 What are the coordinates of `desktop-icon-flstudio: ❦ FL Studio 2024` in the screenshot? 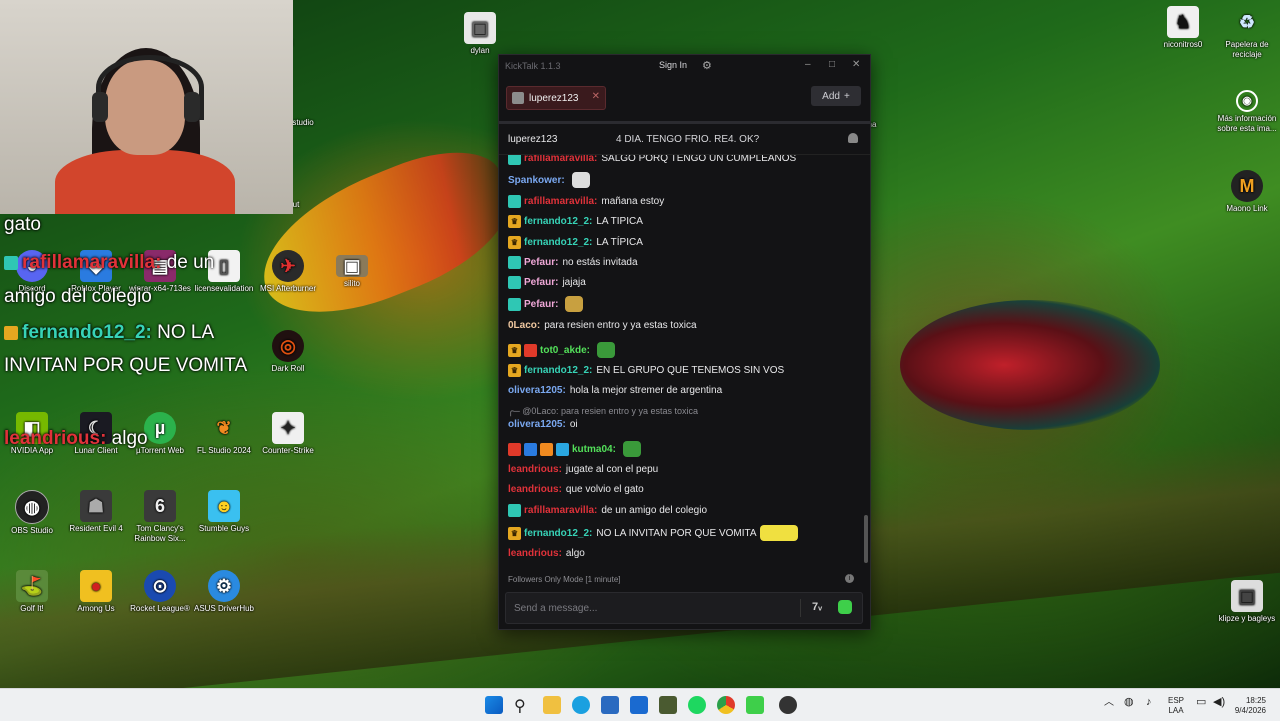 It's located at (224, 434).